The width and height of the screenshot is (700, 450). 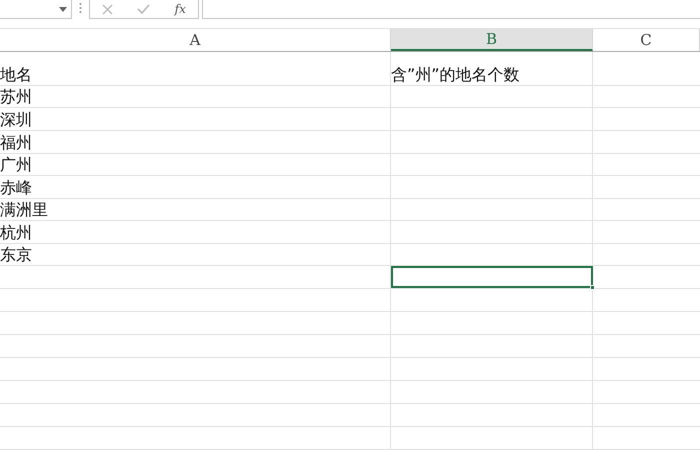 I want to click on cancel-icon, so click(x=108, y=9).